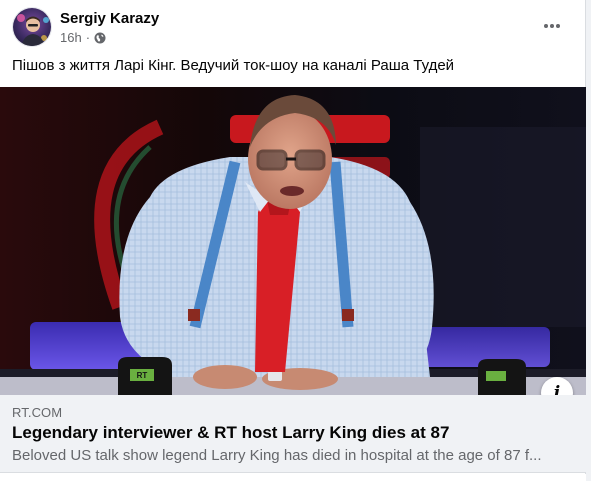 Image resolution: width=591 pixels, height=481 pixels. I want to click on more-options-button, so click(552, 26).